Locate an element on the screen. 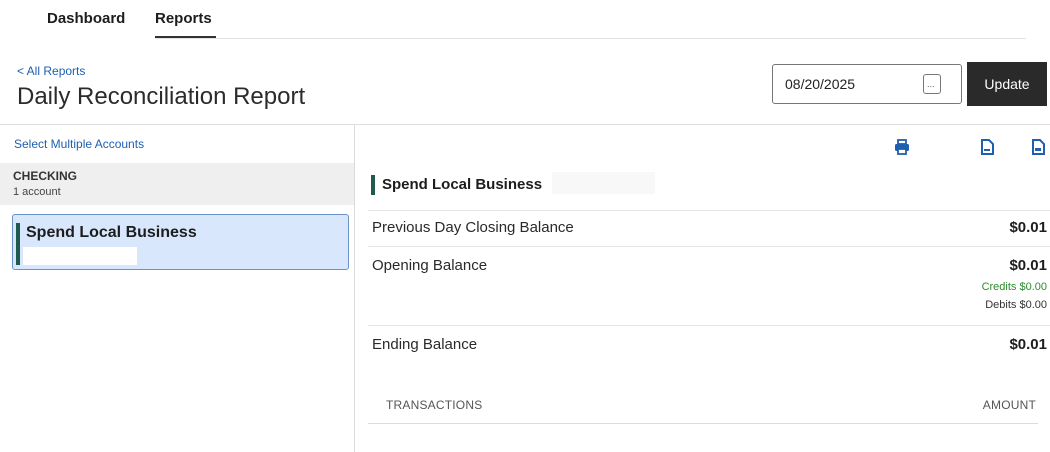  account-group-count: 1 account is located at coordinates (37, 192).